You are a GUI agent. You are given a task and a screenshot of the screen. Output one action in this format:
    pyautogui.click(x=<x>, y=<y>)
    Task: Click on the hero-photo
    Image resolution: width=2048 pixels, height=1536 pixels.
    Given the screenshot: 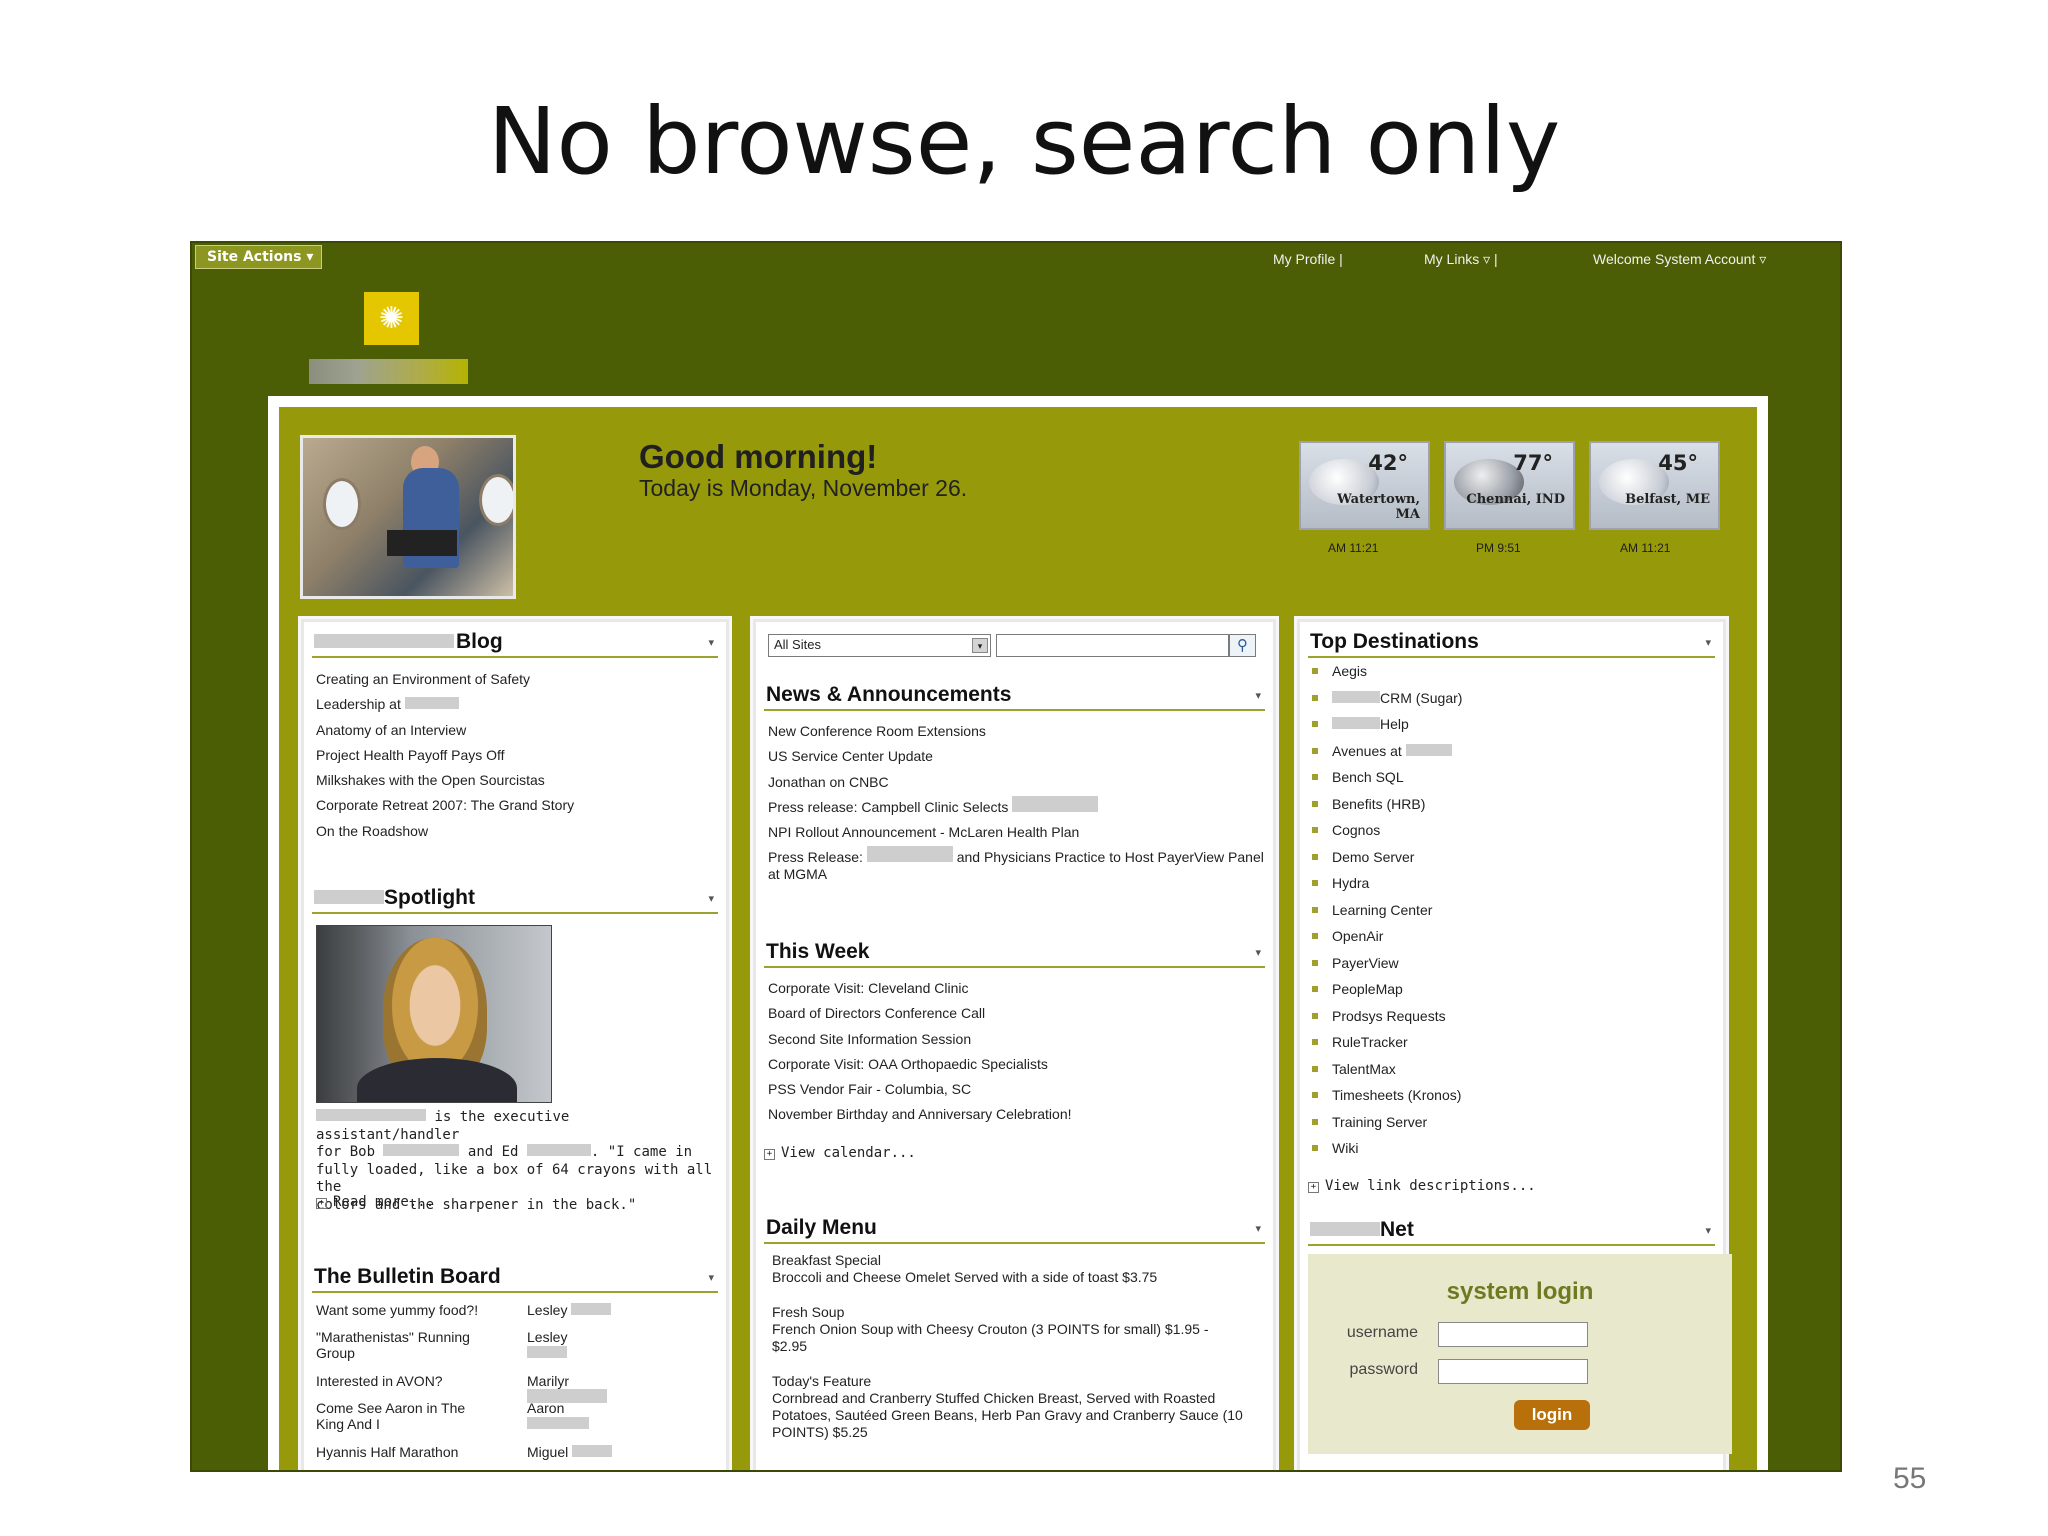 What is the action you would take?
    pyautogui.click(x=408, y=517)
    